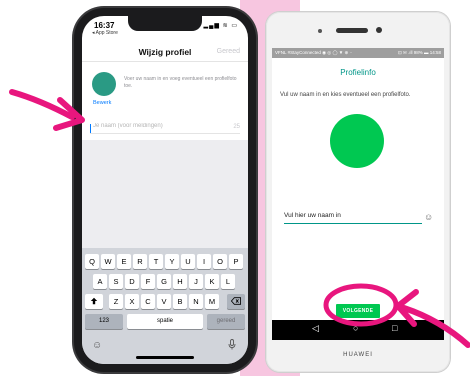 This screenshot has width=470, height=376. What do you see at coordinates (432, 318) in the screenshot?
I see `arrow-to-next-button-icon` at bounding box center [432, 318].